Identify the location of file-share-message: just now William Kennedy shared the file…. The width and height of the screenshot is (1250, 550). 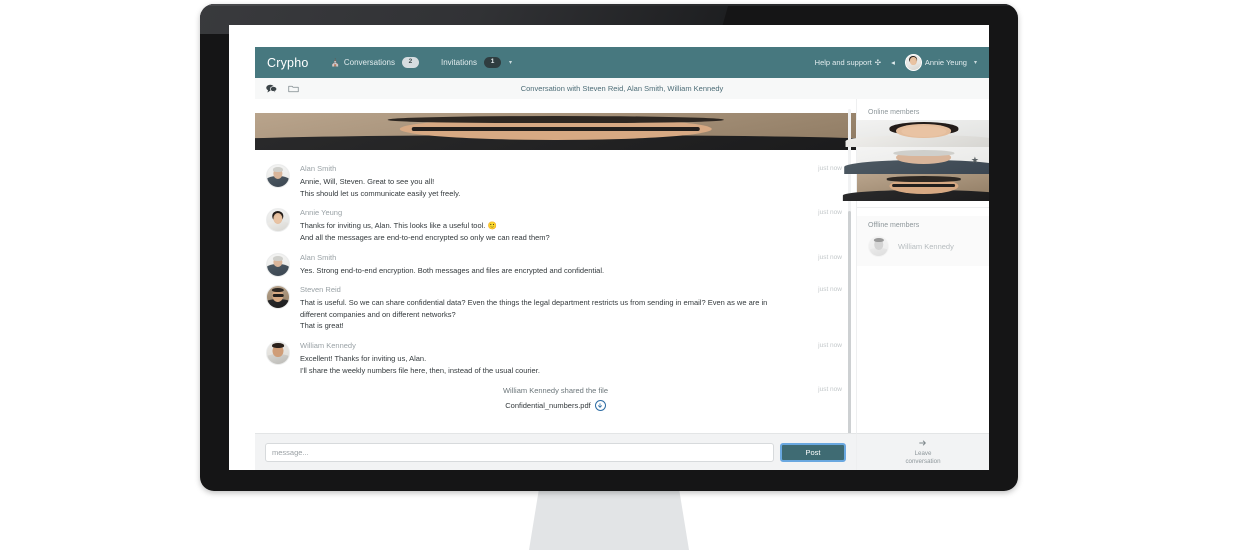
(555, 399).